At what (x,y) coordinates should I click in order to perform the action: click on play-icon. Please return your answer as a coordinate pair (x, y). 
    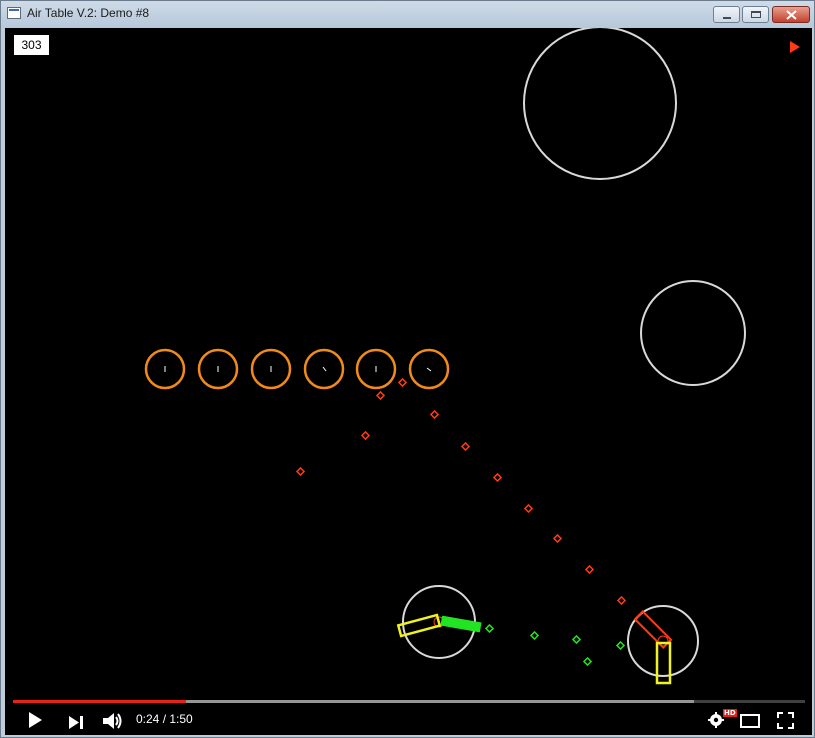
    Looking at the image, I should click on (35, 720).